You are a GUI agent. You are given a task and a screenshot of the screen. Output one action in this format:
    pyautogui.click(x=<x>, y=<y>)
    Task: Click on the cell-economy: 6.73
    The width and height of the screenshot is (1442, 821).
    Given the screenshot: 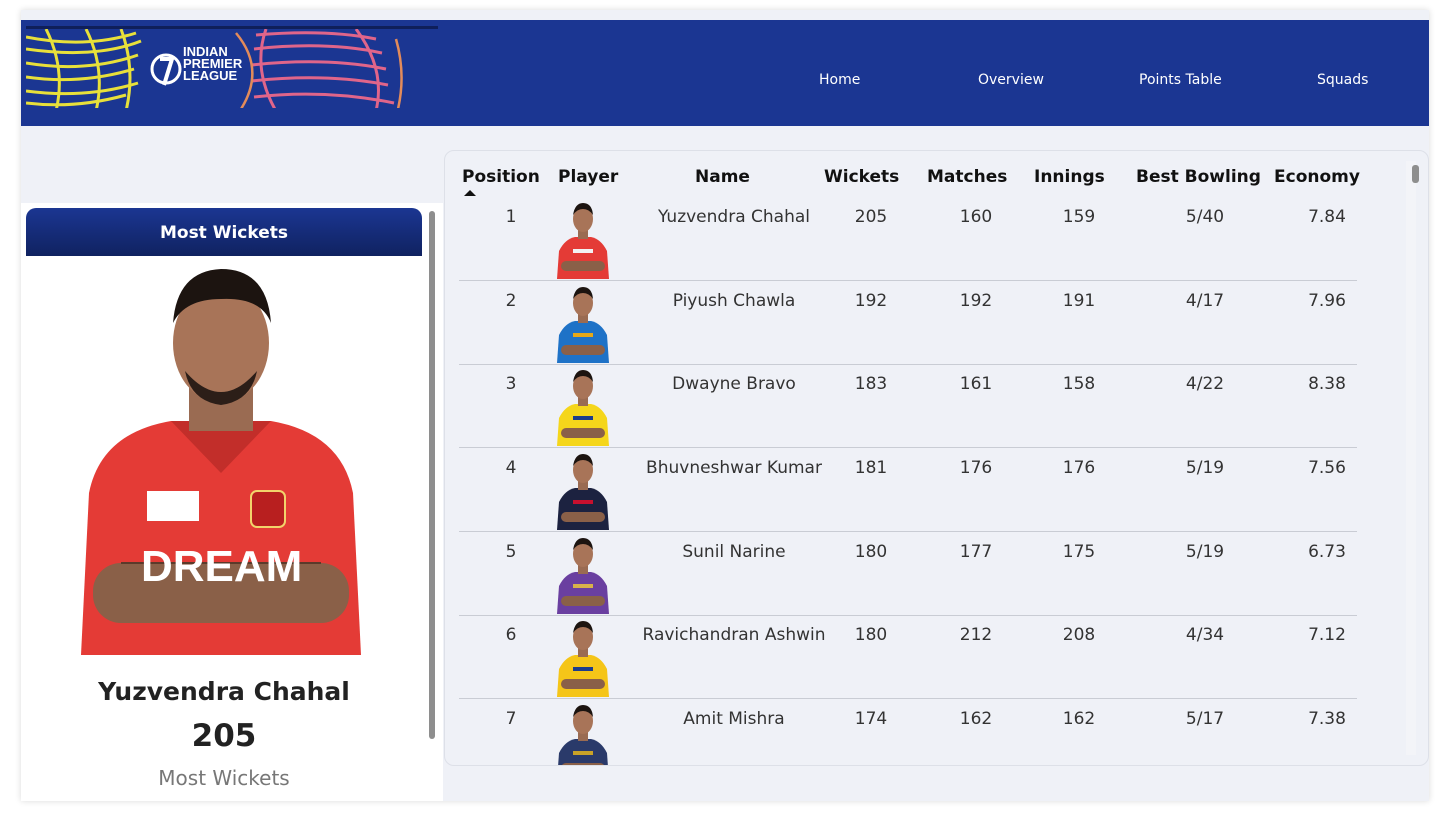 What is the action you would take?
    pyautogui.click(x=1327, y=552)
    